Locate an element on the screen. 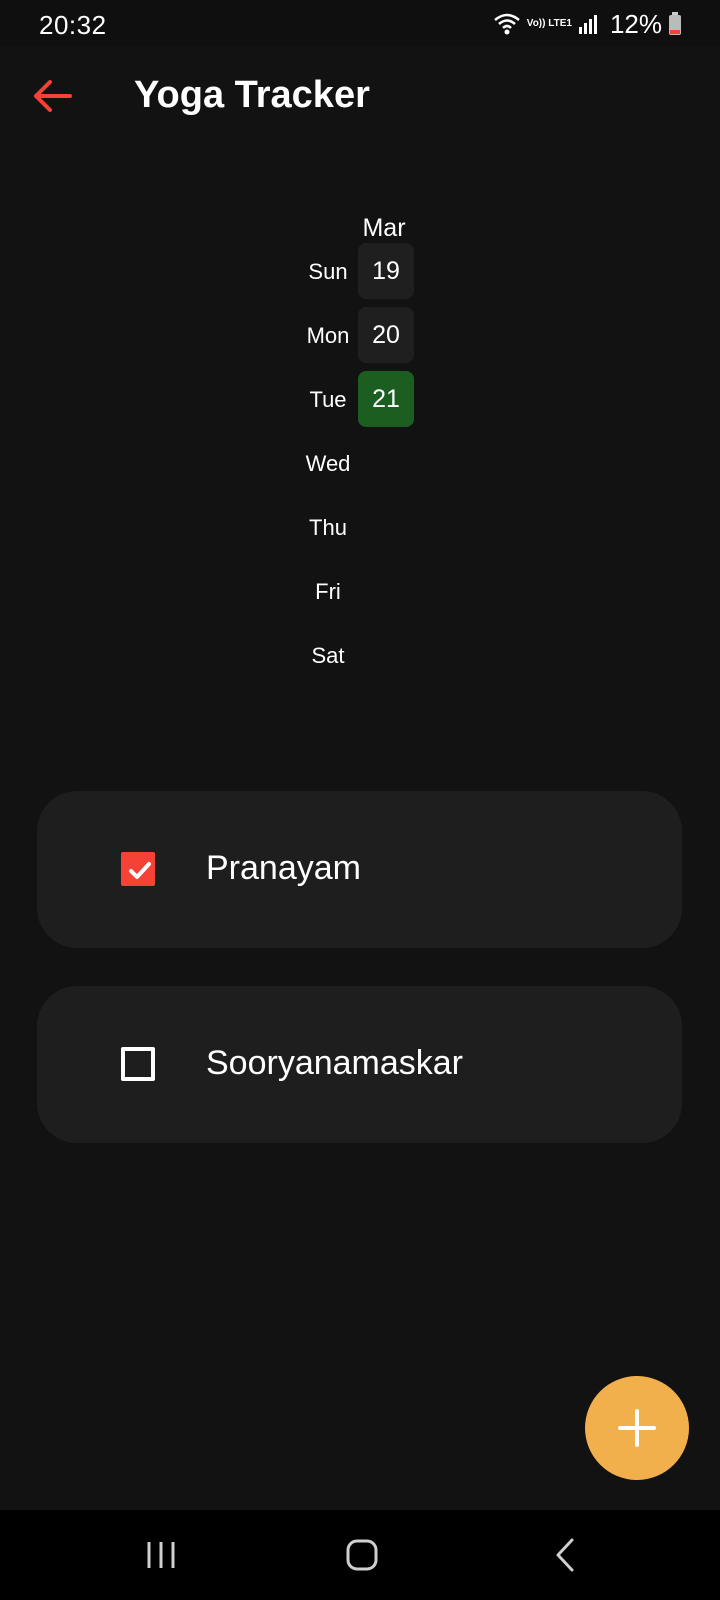  day-row-wed: Wed is located at coordinates (360, 463).